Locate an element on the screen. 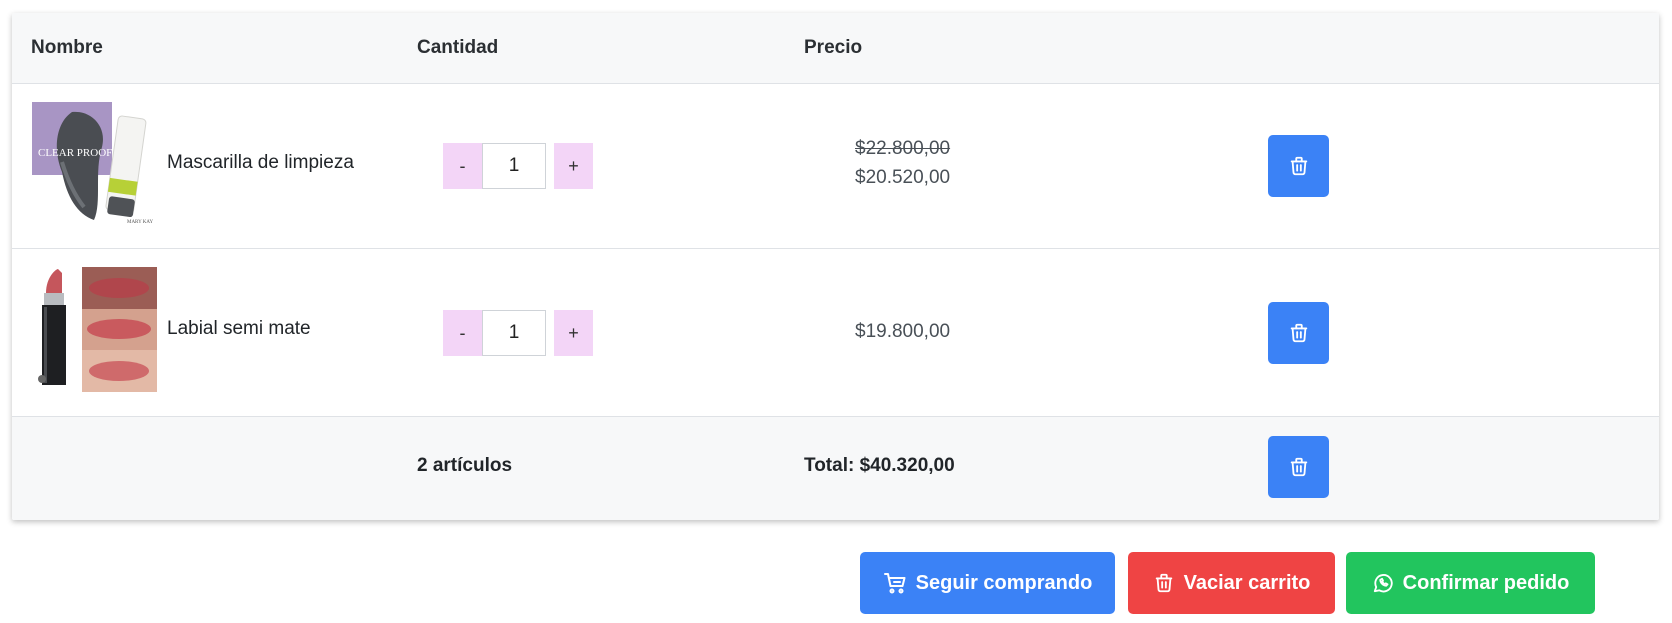  product-name: Mascarilla de limpieza is located at coordinates (260, 162).